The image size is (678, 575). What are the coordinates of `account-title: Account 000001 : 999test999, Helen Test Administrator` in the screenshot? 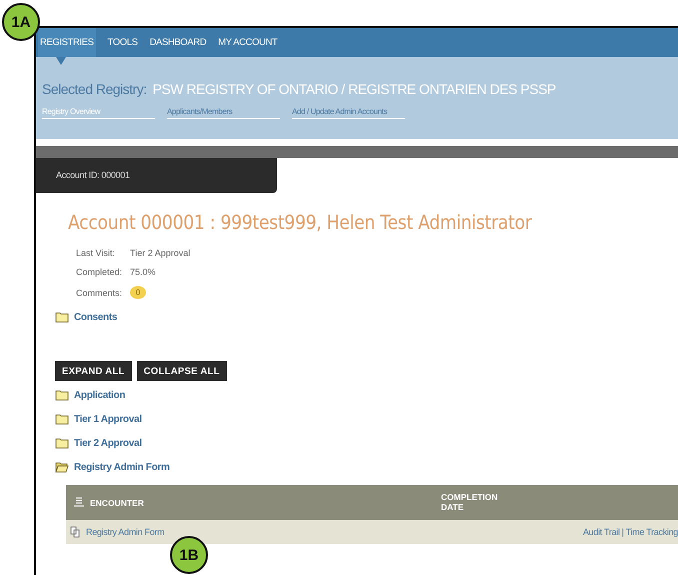 It's located at (300, 222).